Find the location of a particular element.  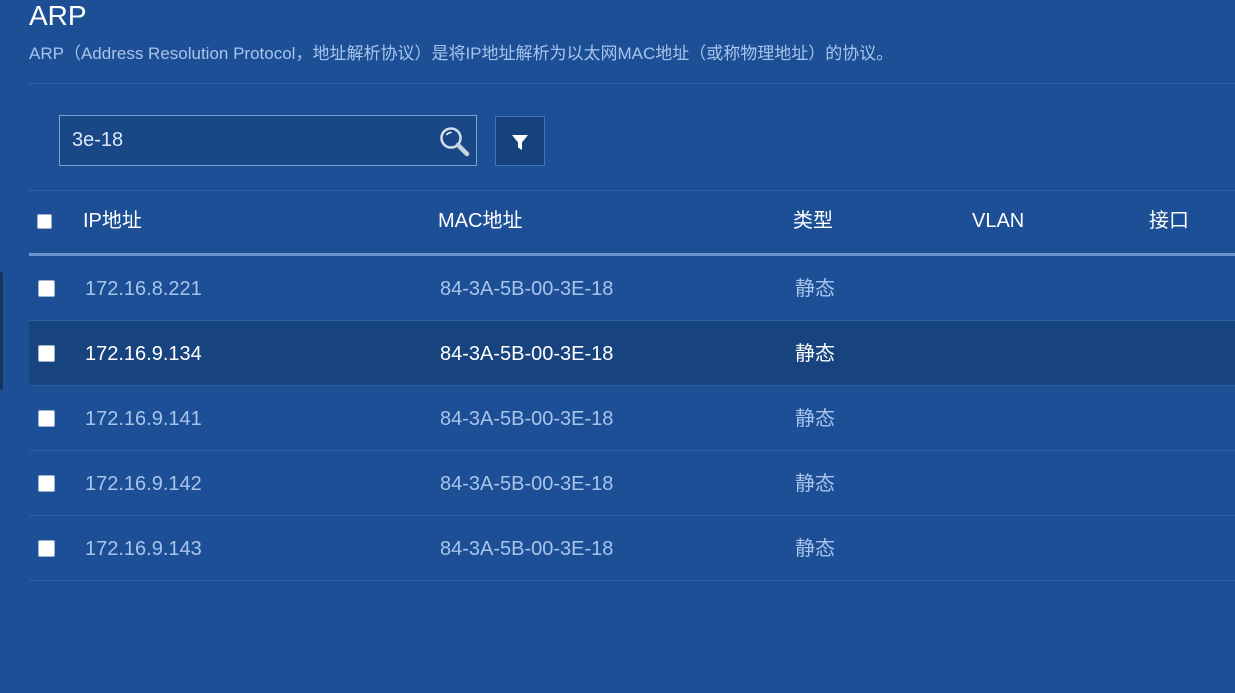

table-row: 172.16.8.221 84-3A-5B-00-3E-18 静态 is located at coordinates (632, 288).